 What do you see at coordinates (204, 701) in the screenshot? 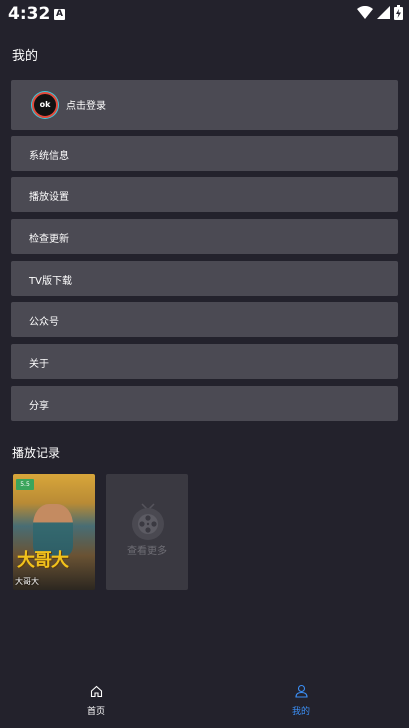
I see `bottom-nav: 首页 我的` at bounding box center [204, 701].